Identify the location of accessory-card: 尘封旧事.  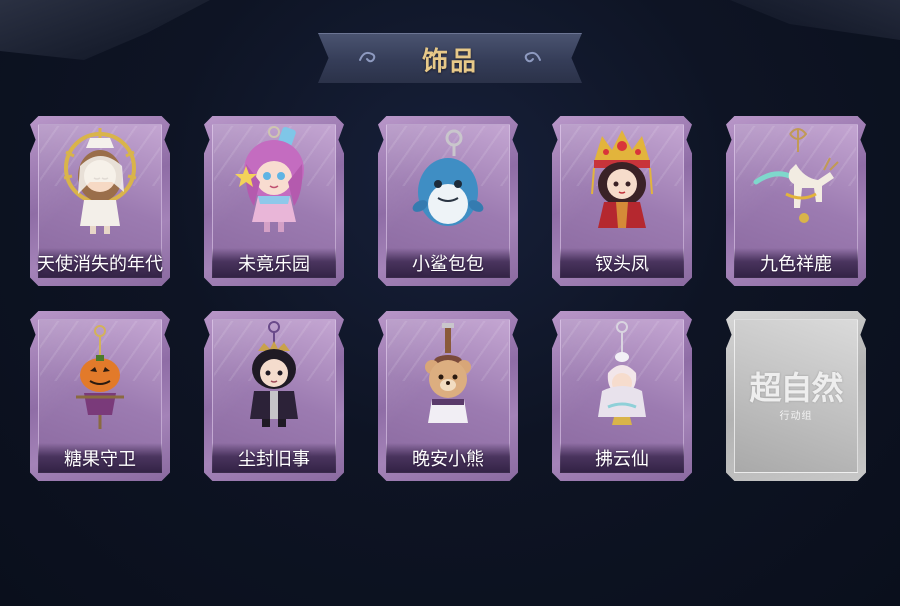
(274, 396).